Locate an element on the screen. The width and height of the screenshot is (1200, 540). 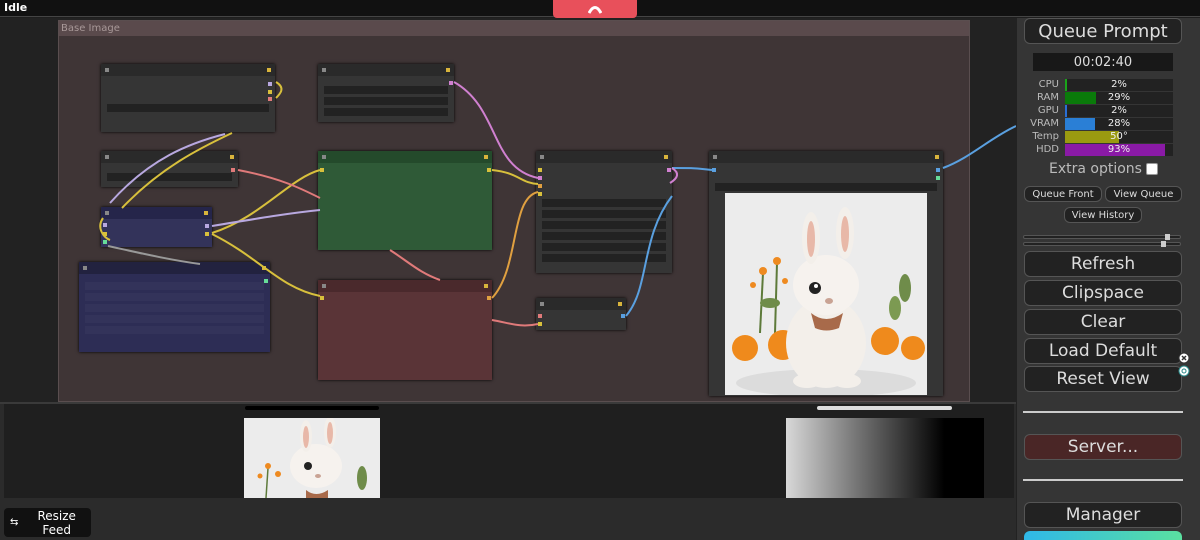
stat-bar-gpu: 2% is located at coordinates (1119, 111).